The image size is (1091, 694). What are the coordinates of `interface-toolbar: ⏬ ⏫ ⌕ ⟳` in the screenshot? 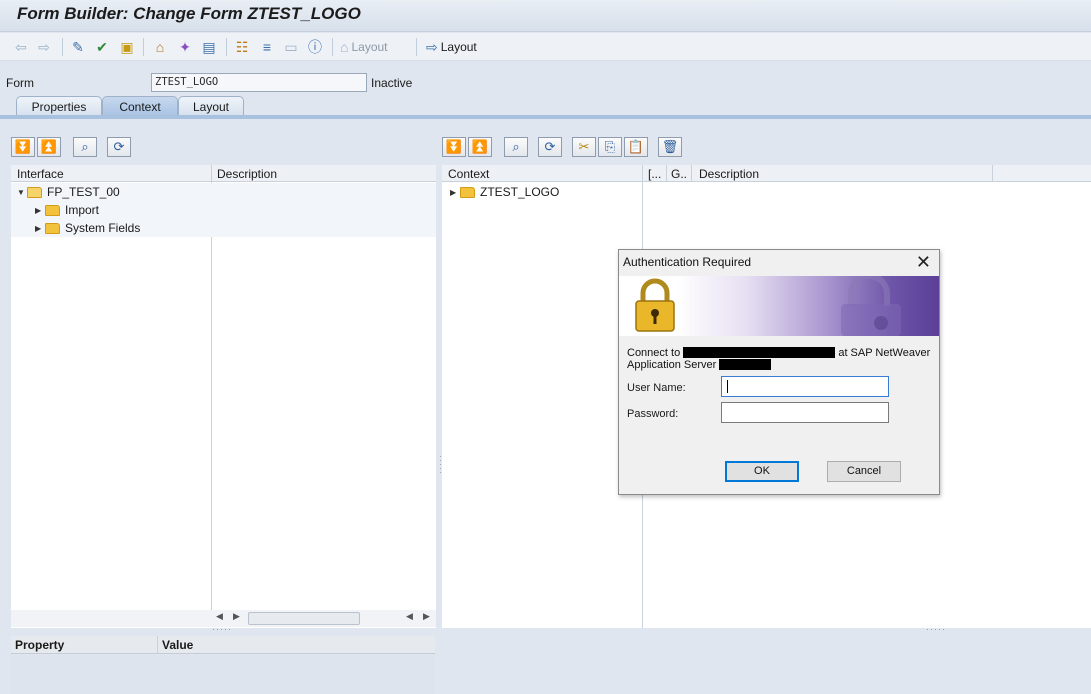 It's located at (72, 148).